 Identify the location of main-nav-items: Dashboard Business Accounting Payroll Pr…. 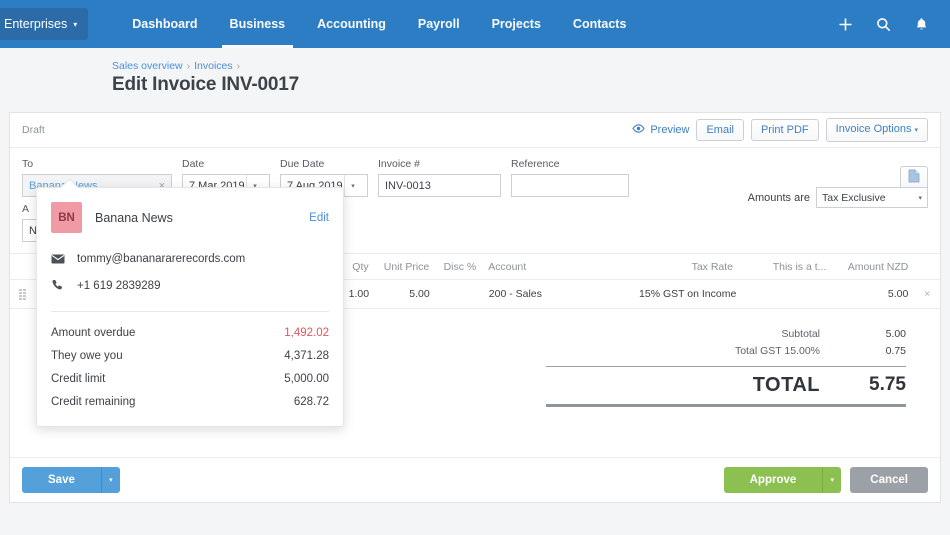
(379, 24).